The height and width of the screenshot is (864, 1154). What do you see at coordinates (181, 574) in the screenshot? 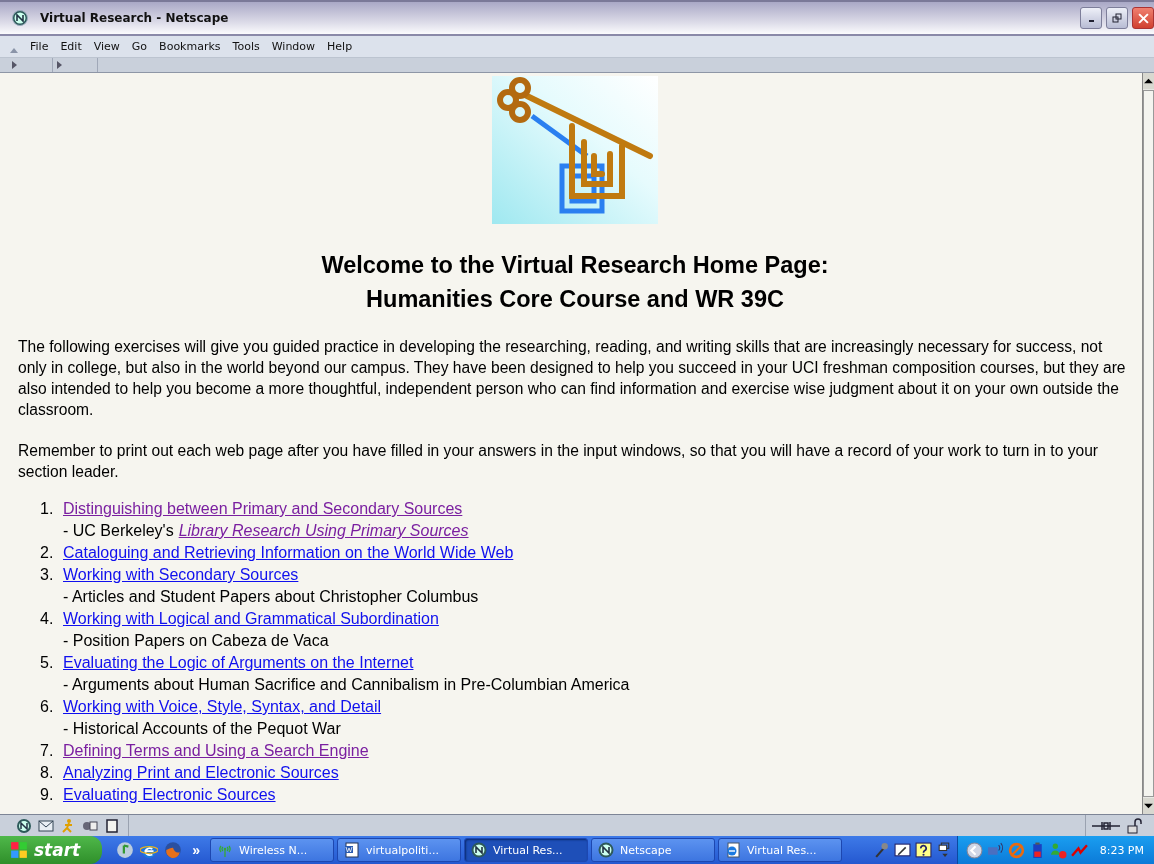
I see `exercise-link: Working with Secondary Sources` at bounding box center [181, 574].